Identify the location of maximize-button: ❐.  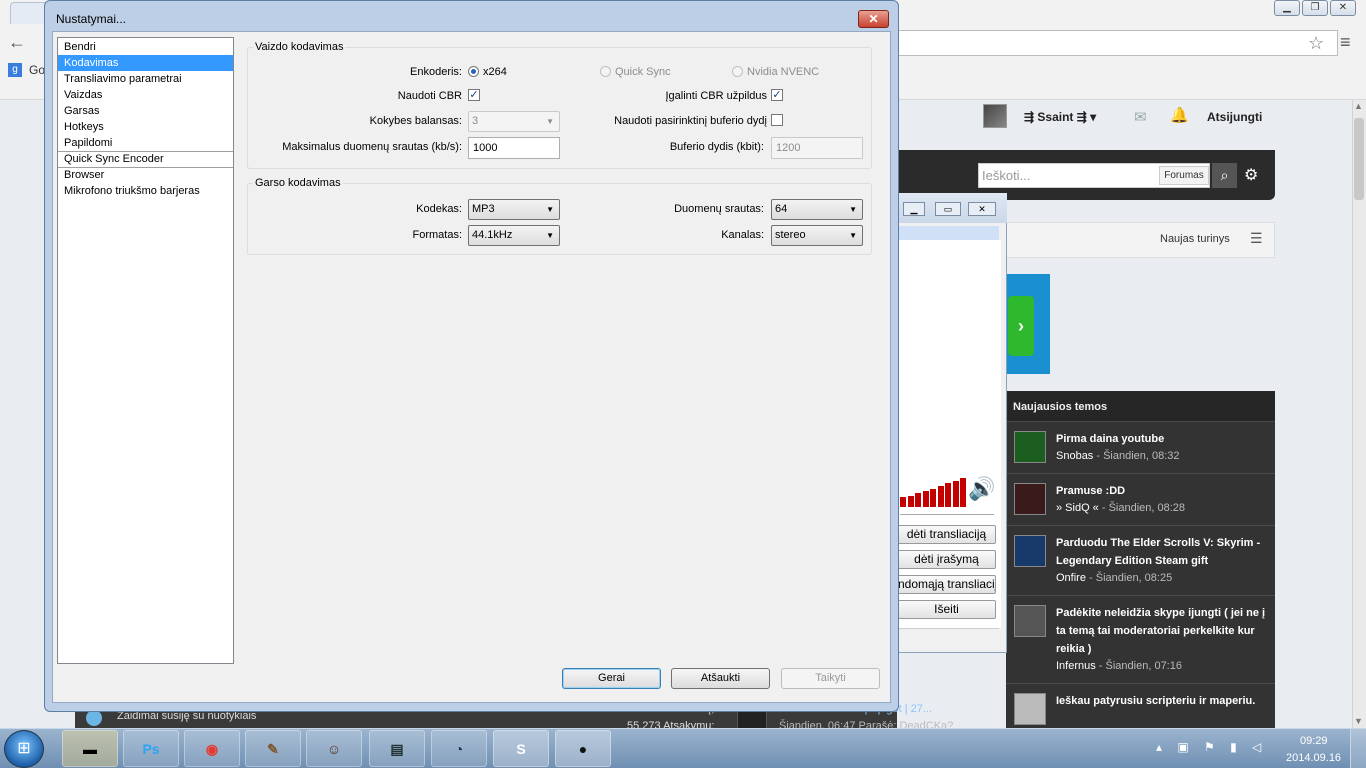
(1315, 8).